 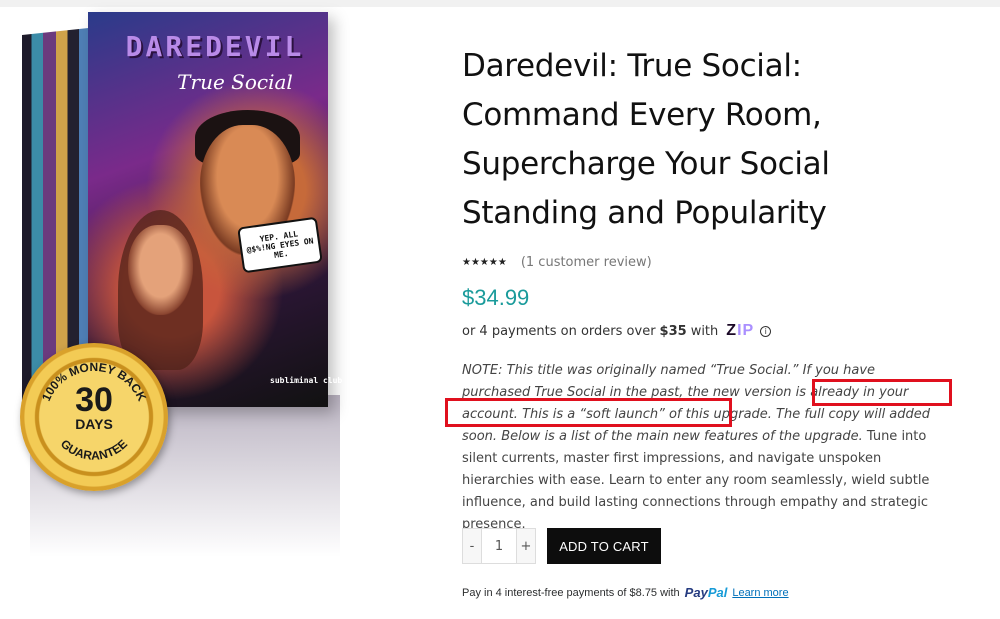 What do you see at coordinates (717, 592) in the screenshot?
I see `paypal-logo-b: Pal` at bounding box center [717, 592].